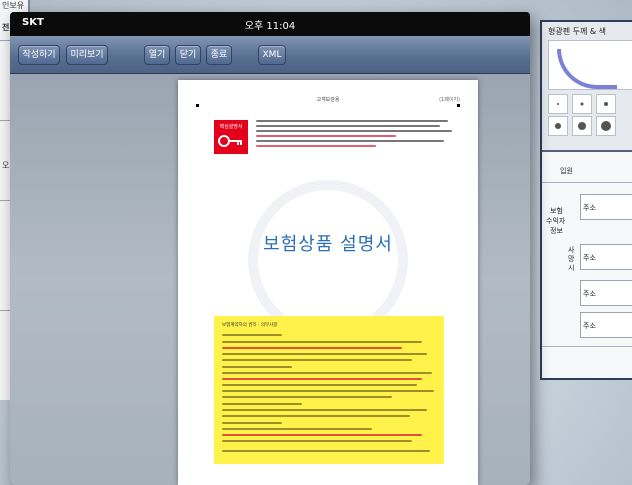 Image resolution: width=632 pixels, height=485 pixels. Describe the element at coordinates (39, 55) in the screenshot. I see `write-button: 작성하기` at that location.